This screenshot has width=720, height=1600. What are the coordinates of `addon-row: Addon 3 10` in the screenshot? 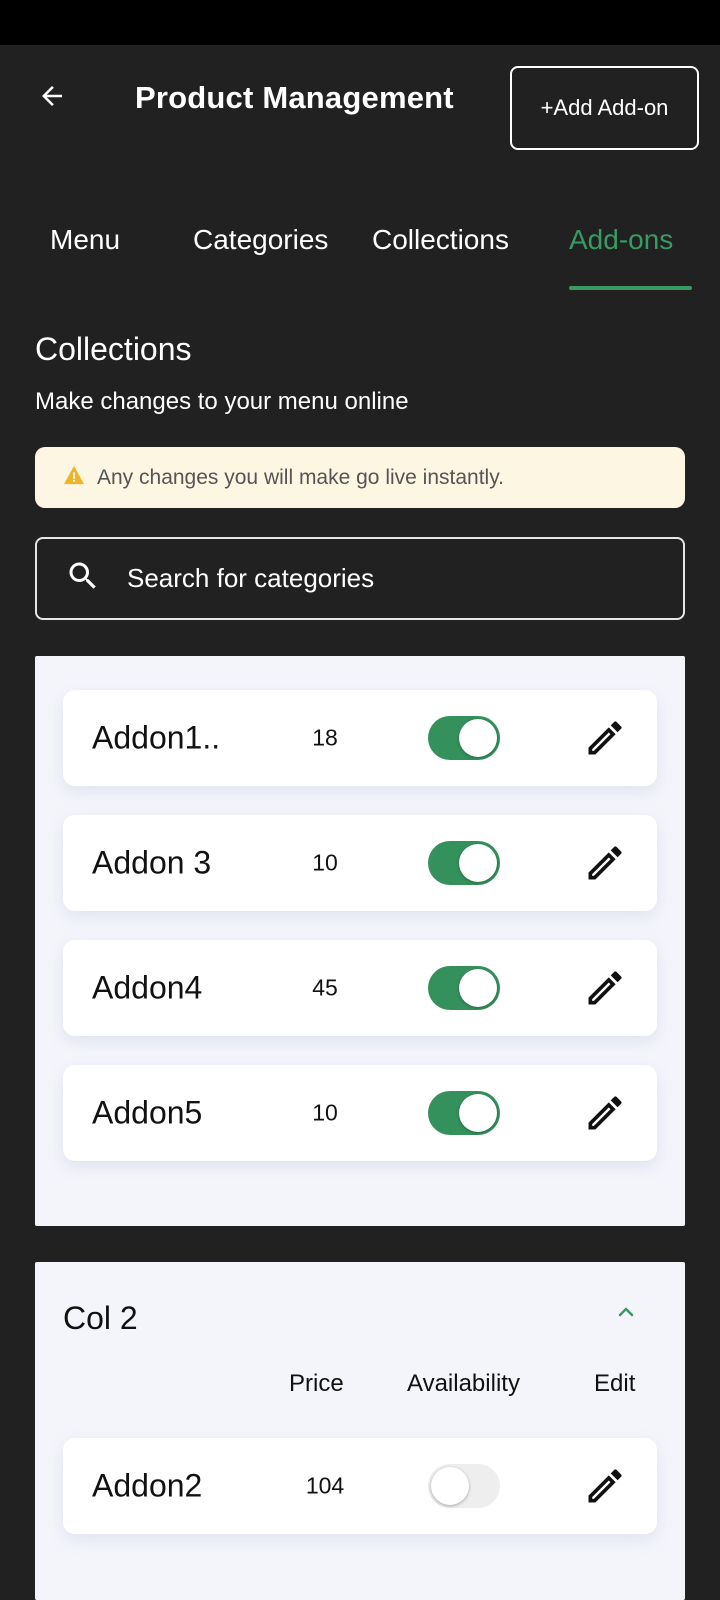 It's located at (360, 863).